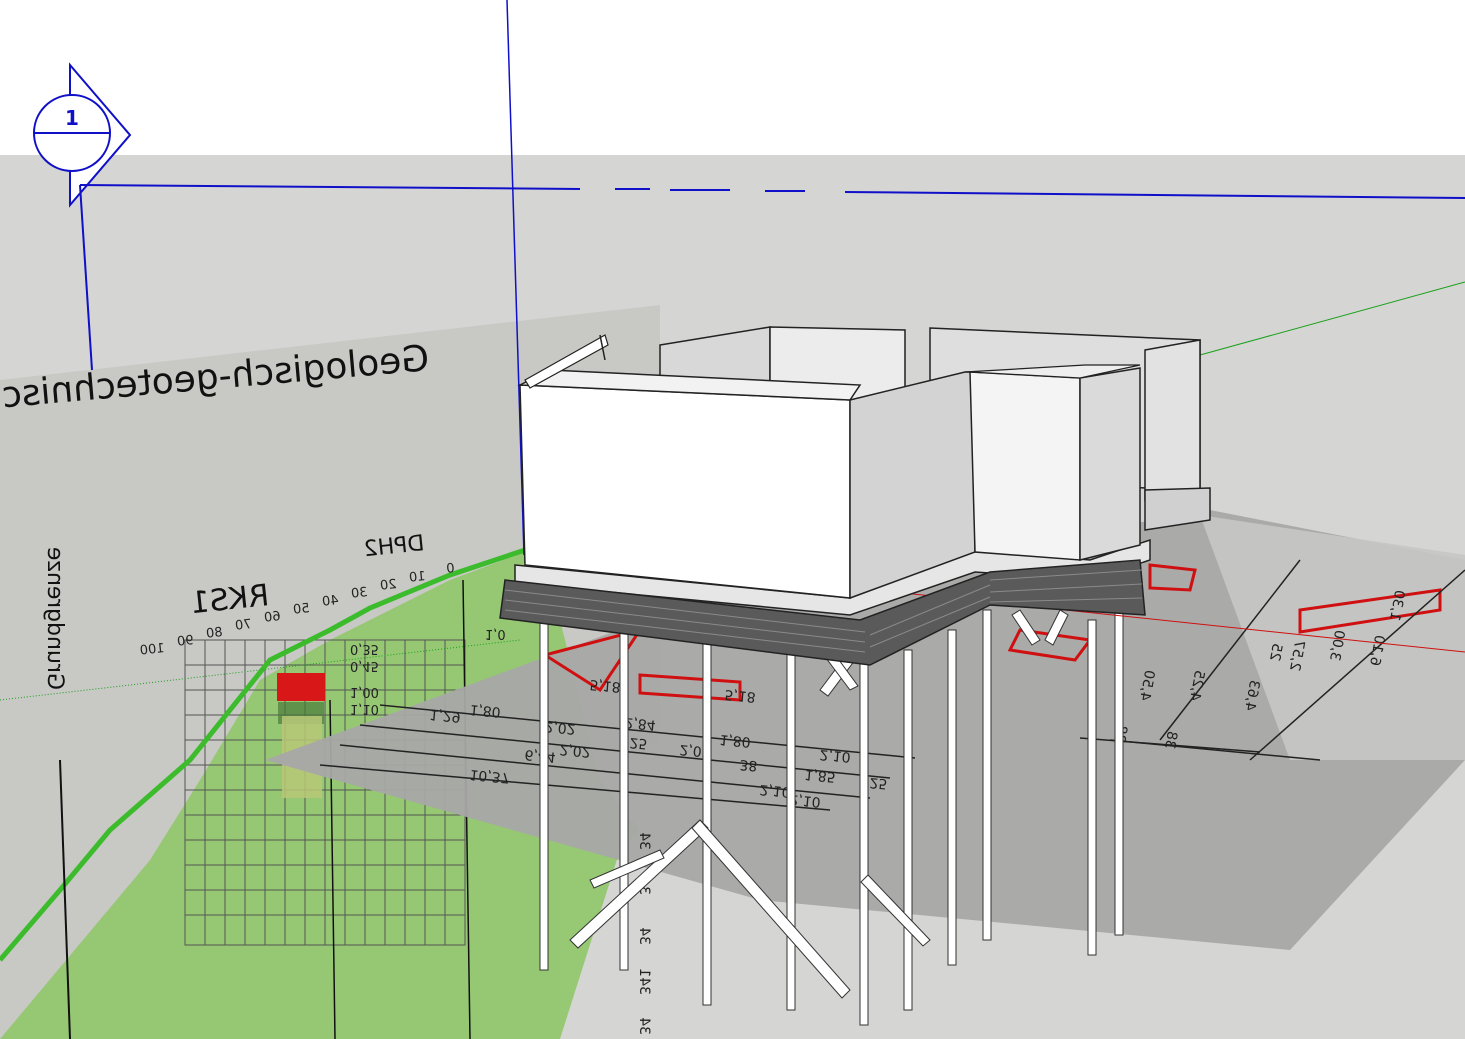  I want to click on depth-tick: 20, so click(388, 585).